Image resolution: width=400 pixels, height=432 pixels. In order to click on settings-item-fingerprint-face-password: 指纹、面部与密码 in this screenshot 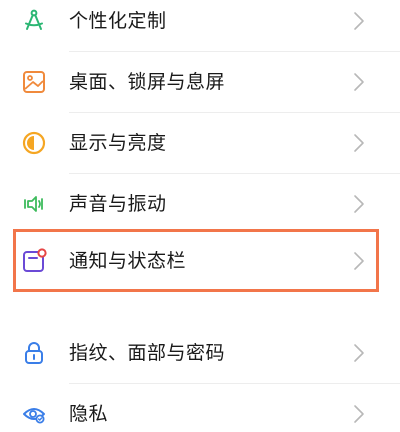, I will do `click(200, 353)`.